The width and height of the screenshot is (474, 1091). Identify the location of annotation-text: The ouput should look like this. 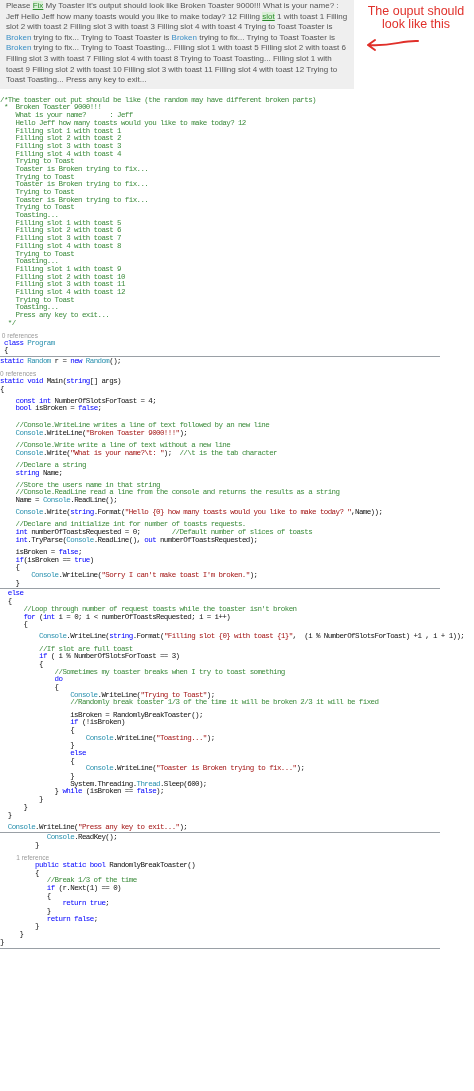
(416, 17).